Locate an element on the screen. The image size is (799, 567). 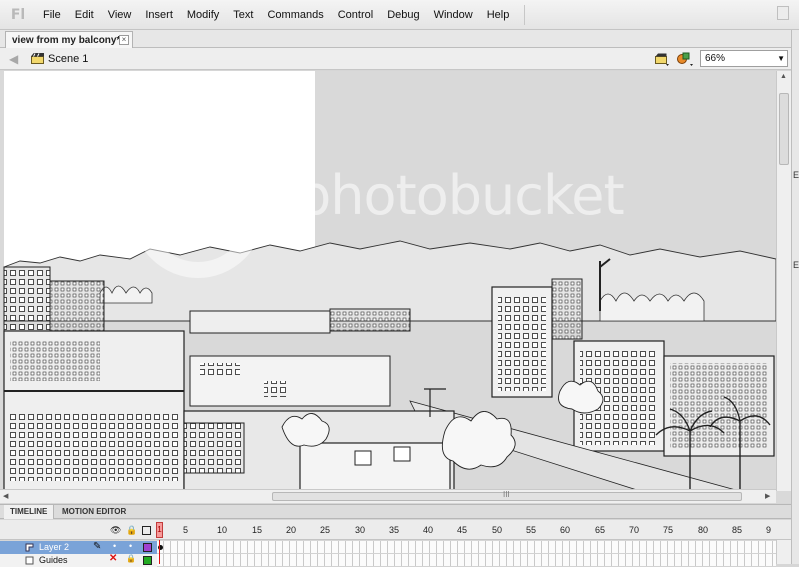
zoom-select: 66% ▼ is located at coordinates (744, 58).